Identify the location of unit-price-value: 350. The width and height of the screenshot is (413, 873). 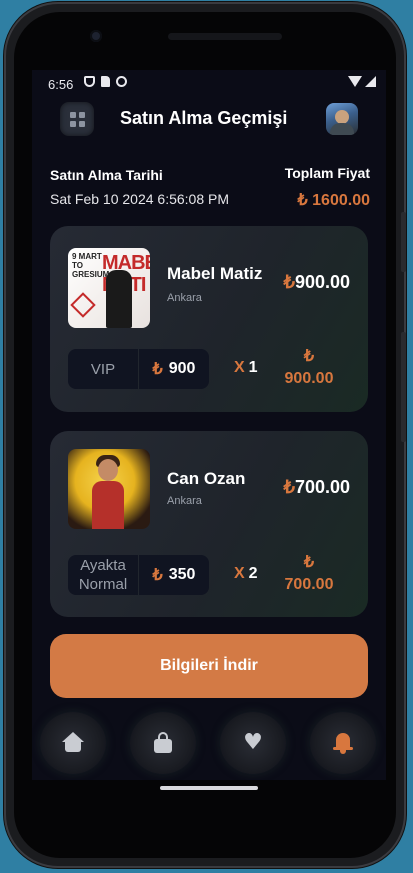
(182, 574).